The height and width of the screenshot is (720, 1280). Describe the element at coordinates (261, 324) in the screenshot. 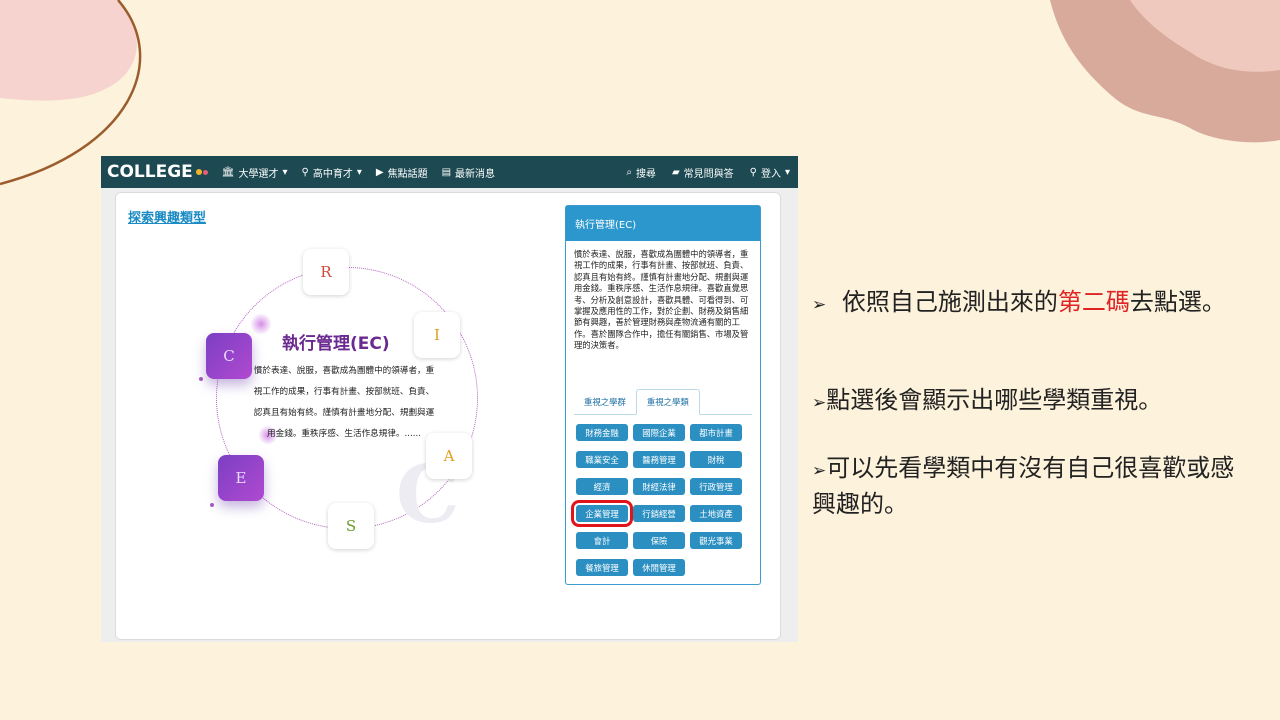

I see `decorative-blob` at that location.